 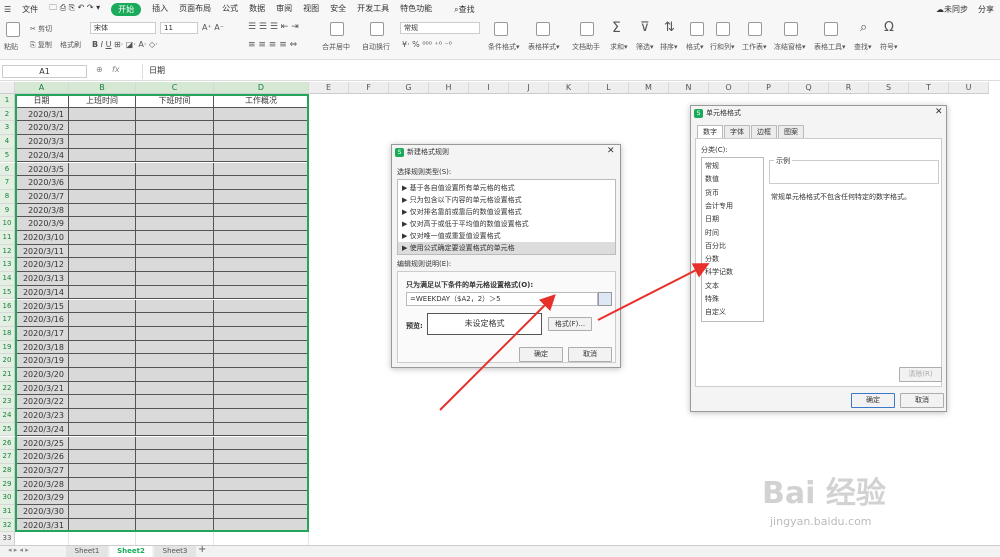 What do you see at coordinates (821, 521) in the screenshot?
I see `watermark-url: jingyan.baidu.com` at bounding box center [821, 521].